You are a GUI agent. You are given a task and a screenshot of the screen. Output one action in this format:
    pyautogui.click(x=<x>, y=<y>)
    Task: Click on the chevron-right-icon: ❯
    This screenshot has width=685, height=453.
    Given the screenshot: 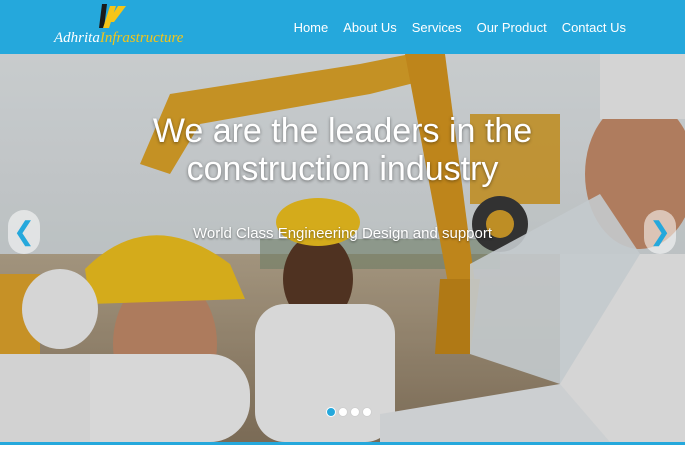 What is the action you would take?
    pyautogui.click(x=660, y=231)
    